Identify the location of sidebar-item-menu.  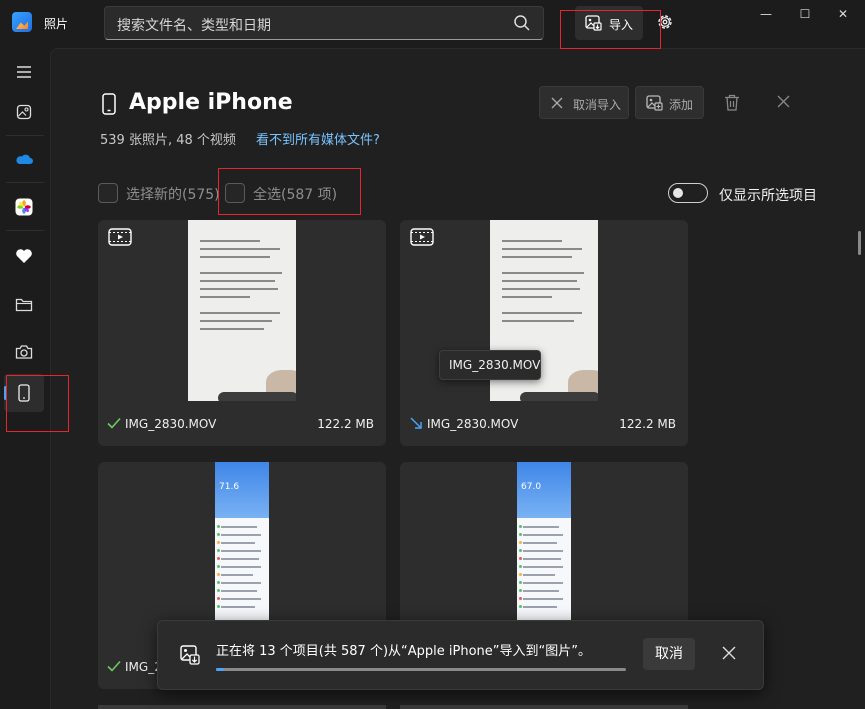
(24, 72).